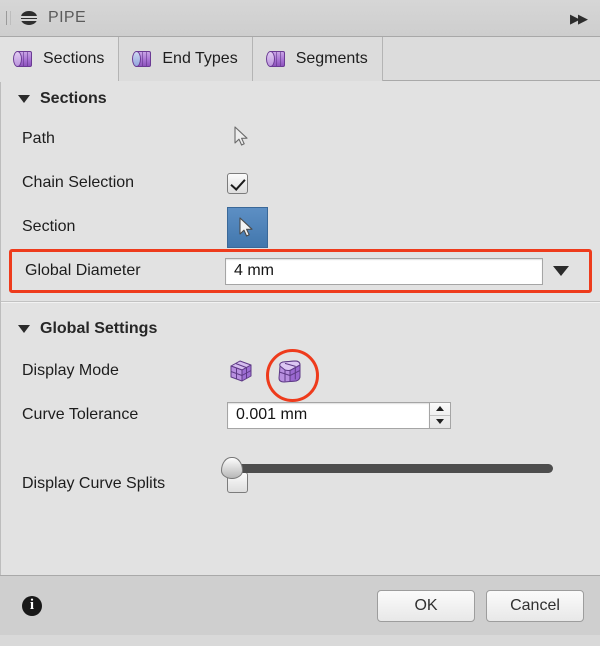  What do you see at coordinates (70, 370) in the screenshot?
I see `display-mode-label: Display Mode` at bounding box center [70, 370].